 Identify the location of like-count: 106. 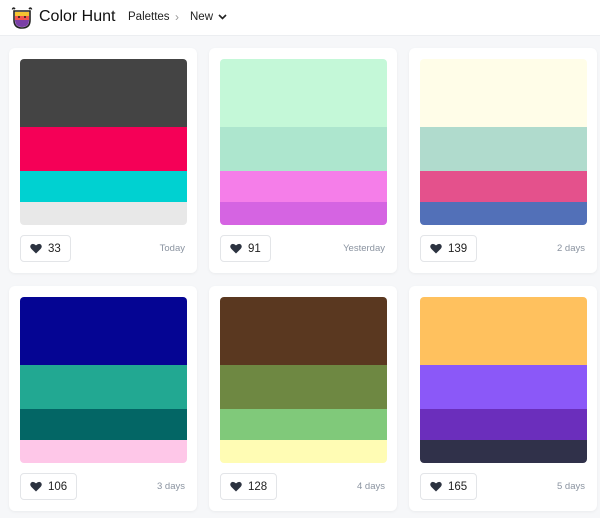
(58, 486).